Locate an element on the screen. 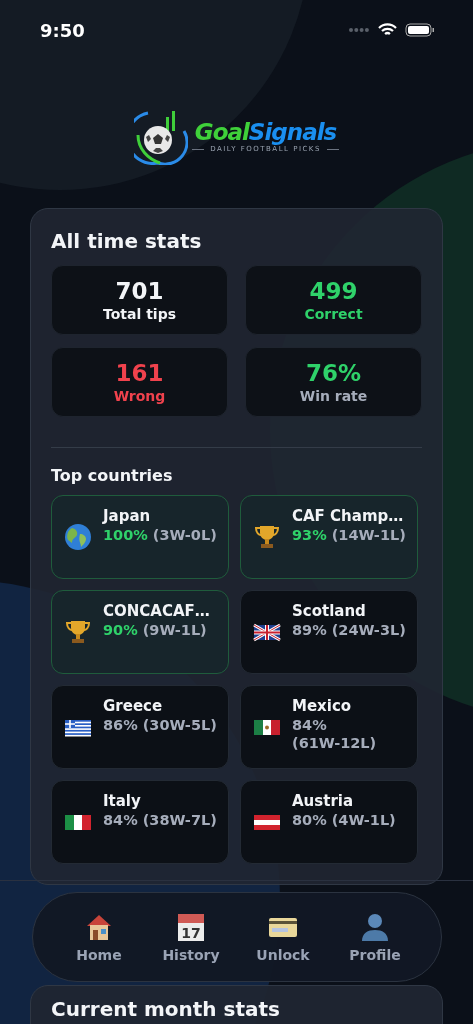 Image resolution: width=473 pixels, height=1024 pixels. stat-label: Win rate is located at coordinates (333, 396).